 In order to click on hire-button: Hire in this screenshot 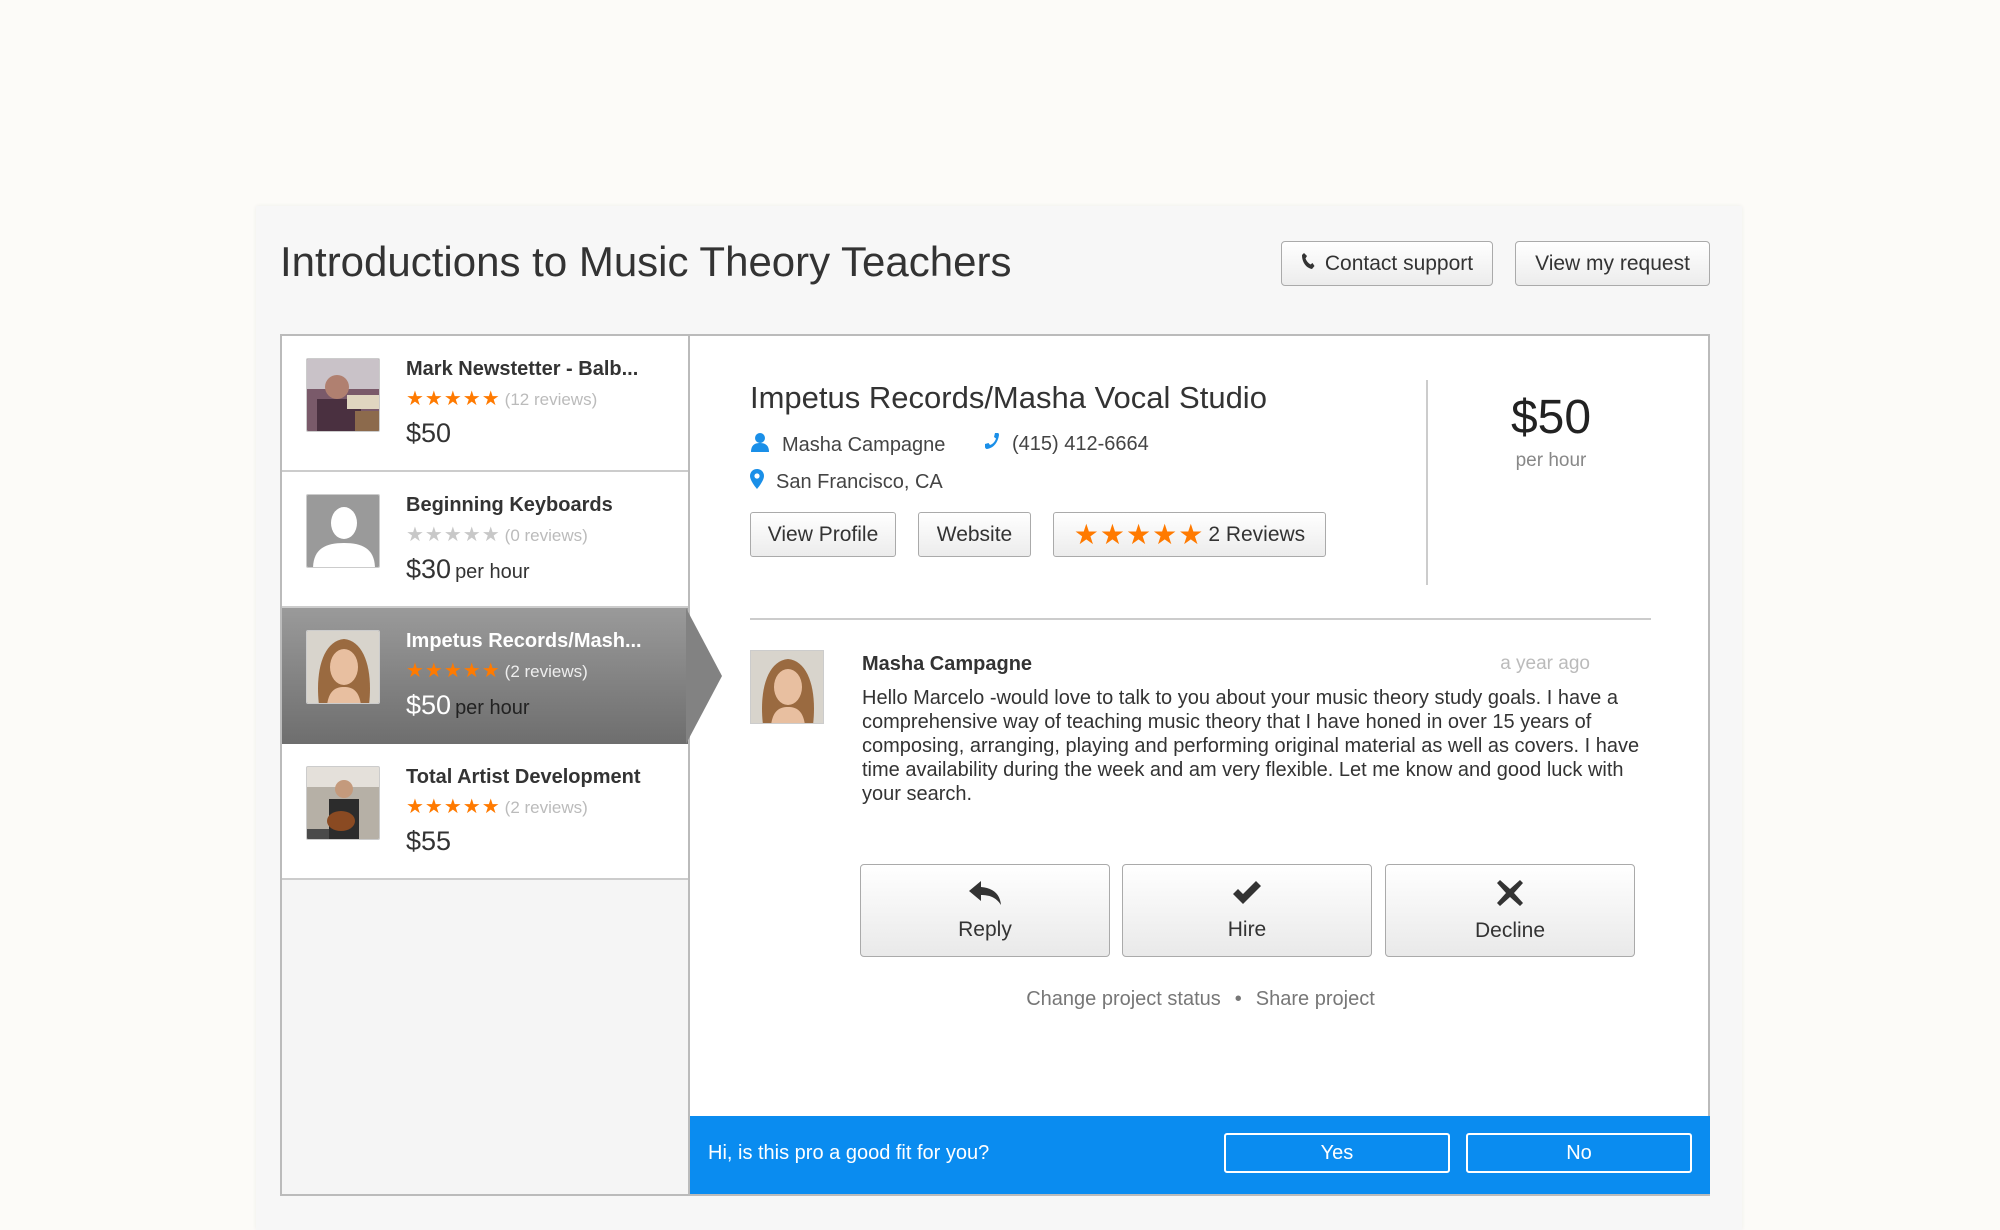, I will do `click(1247, 910)`.